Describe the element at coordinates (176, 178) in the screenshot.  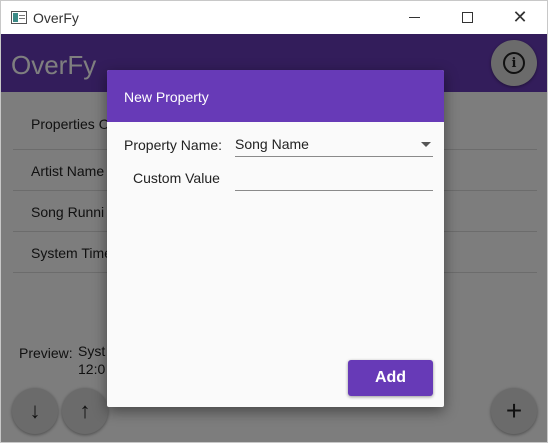
I see `custom-value-label: Custom Value` at that location.